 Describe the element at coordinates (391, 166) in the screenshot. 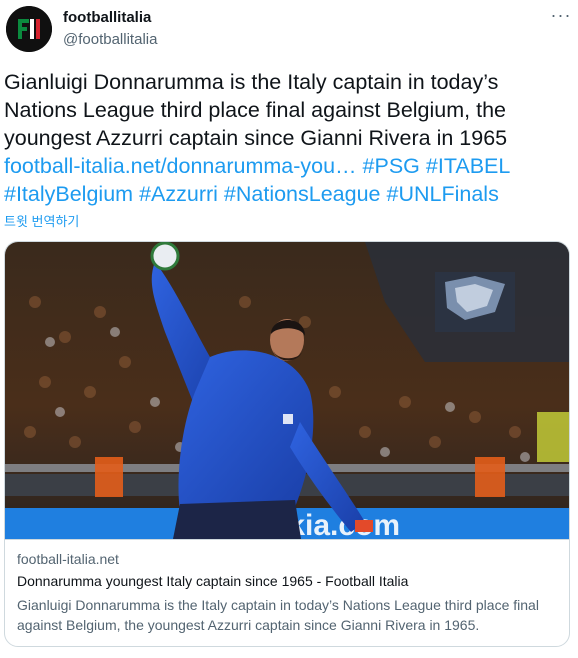

I see `hashtag-psg: #PSG` at that location.